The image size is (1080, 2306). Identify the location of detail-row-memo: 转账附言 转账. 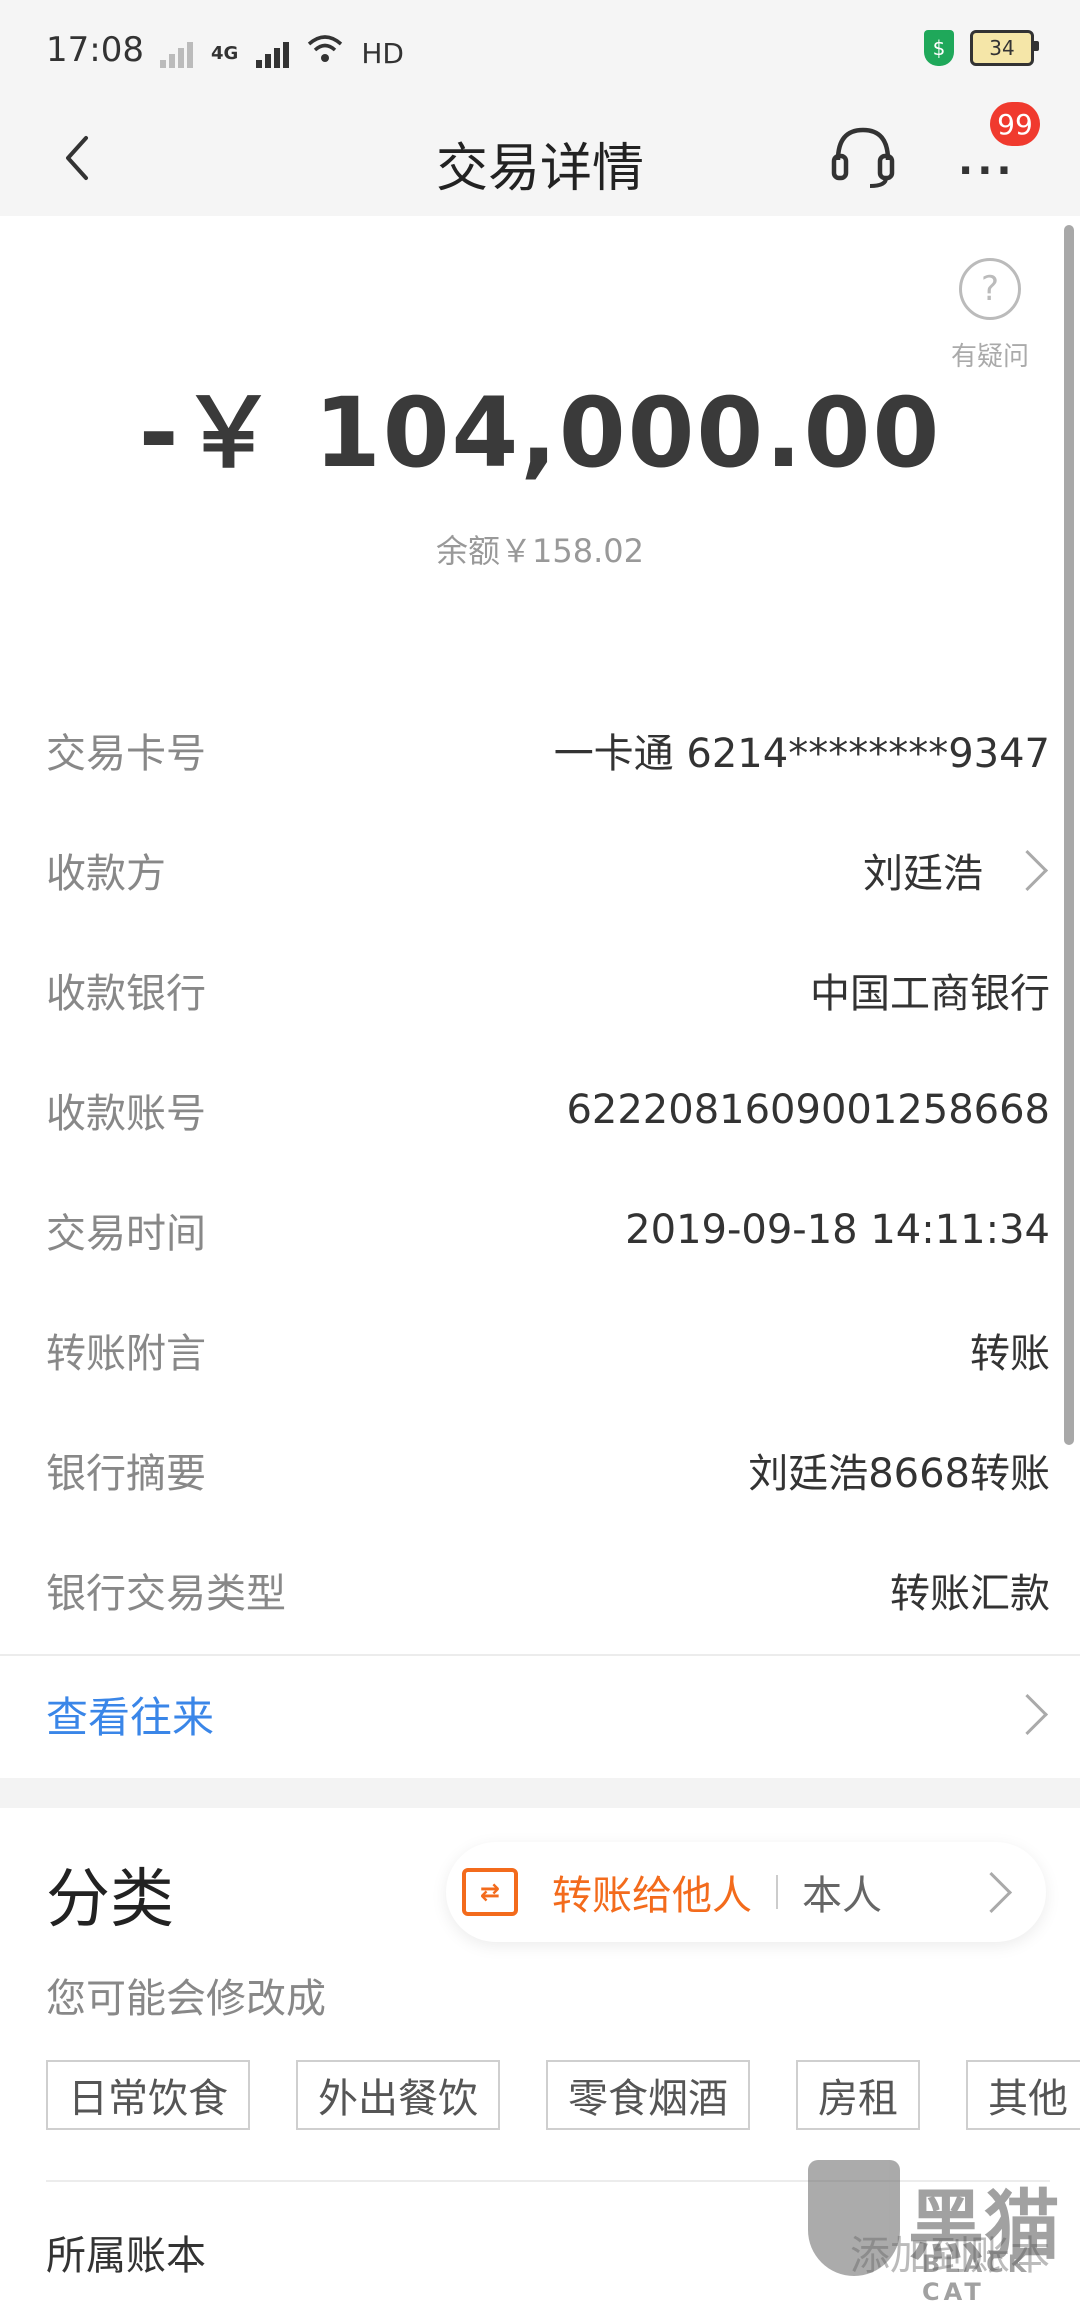
(548, 1350).